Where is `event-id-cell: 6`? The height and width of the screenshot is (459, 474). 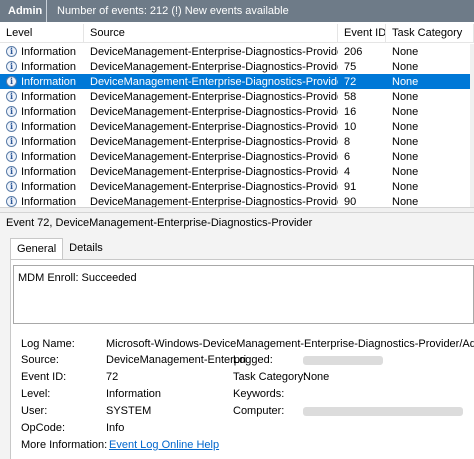
event-id-cell: 6 is located at coordinates (347, 156).